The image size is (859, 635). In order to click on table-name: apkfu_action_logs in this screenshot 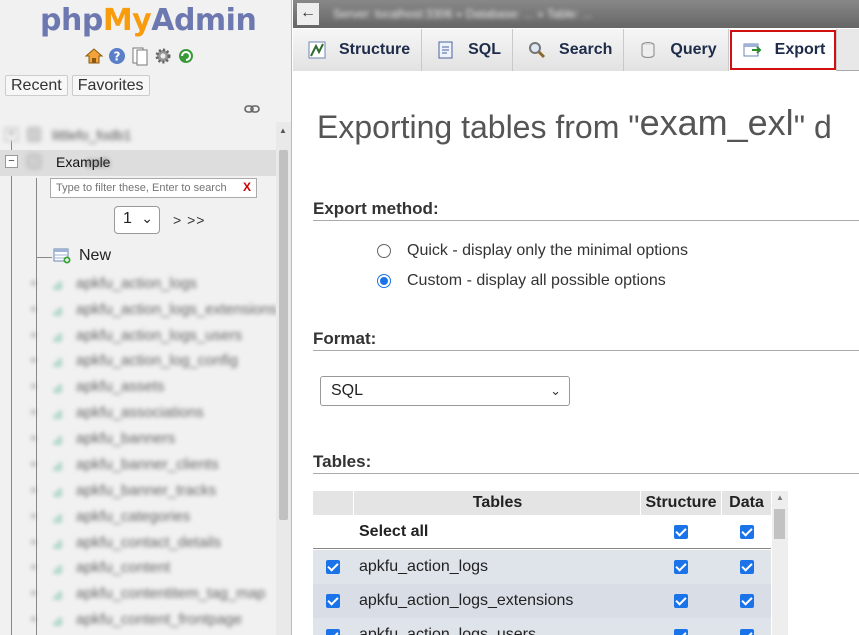, I will do `click(423, 566)`.